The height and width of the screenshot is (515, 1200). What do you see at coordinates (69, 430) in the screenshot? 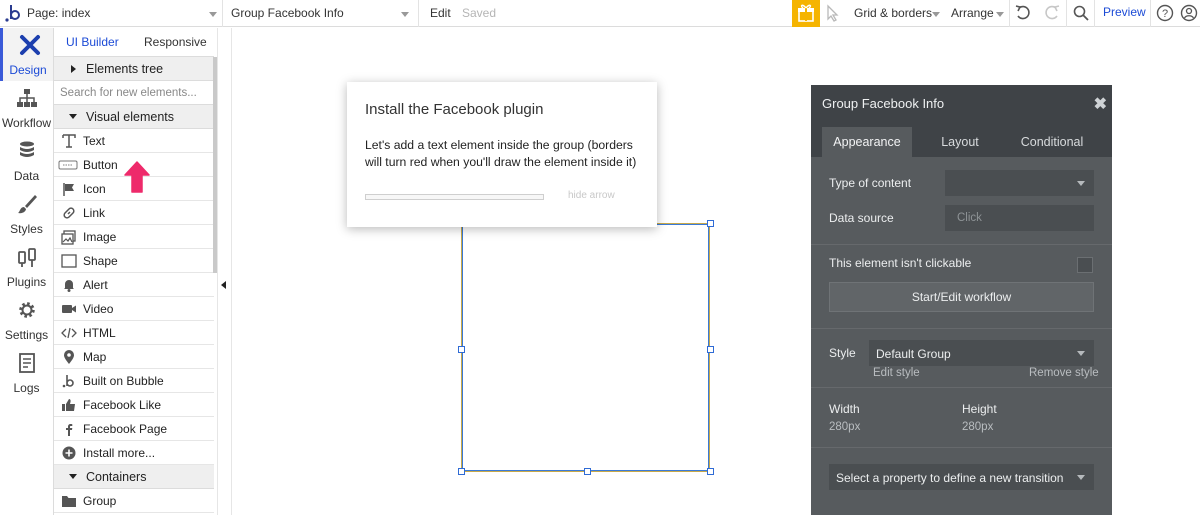
I see `facebook-icon` at bounding box center [69, 430].